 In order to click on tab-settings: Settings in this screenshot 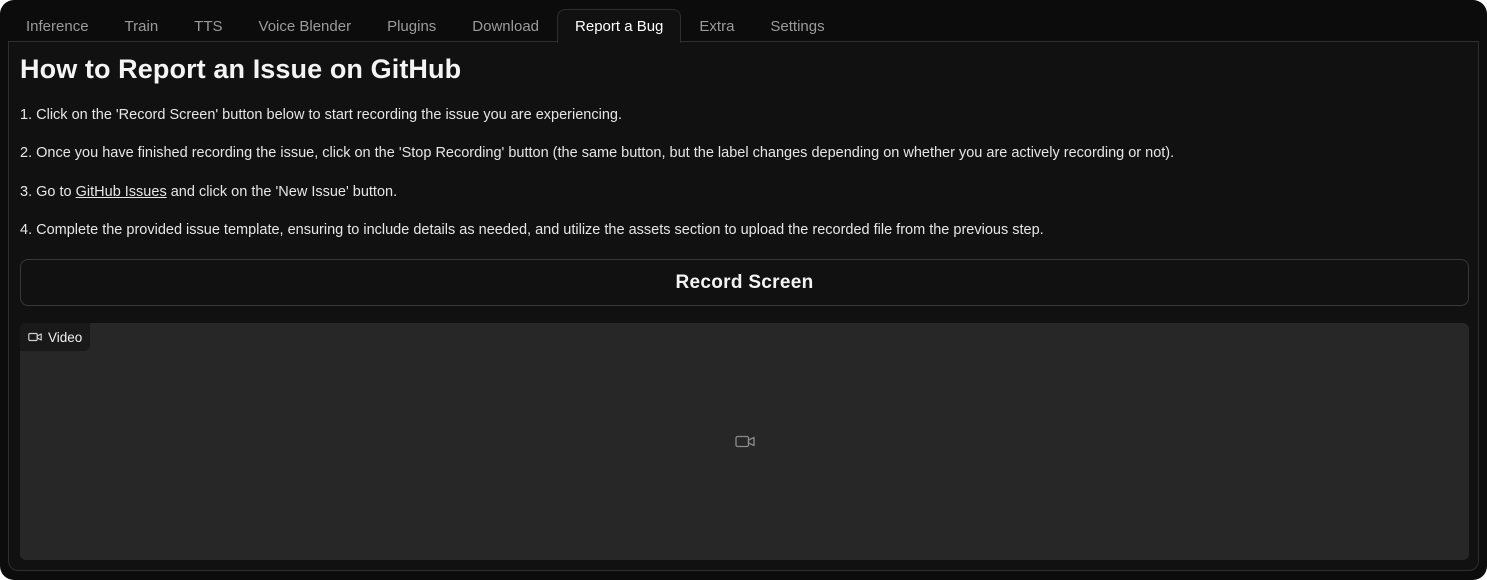, I will do `click(797, 25)`.